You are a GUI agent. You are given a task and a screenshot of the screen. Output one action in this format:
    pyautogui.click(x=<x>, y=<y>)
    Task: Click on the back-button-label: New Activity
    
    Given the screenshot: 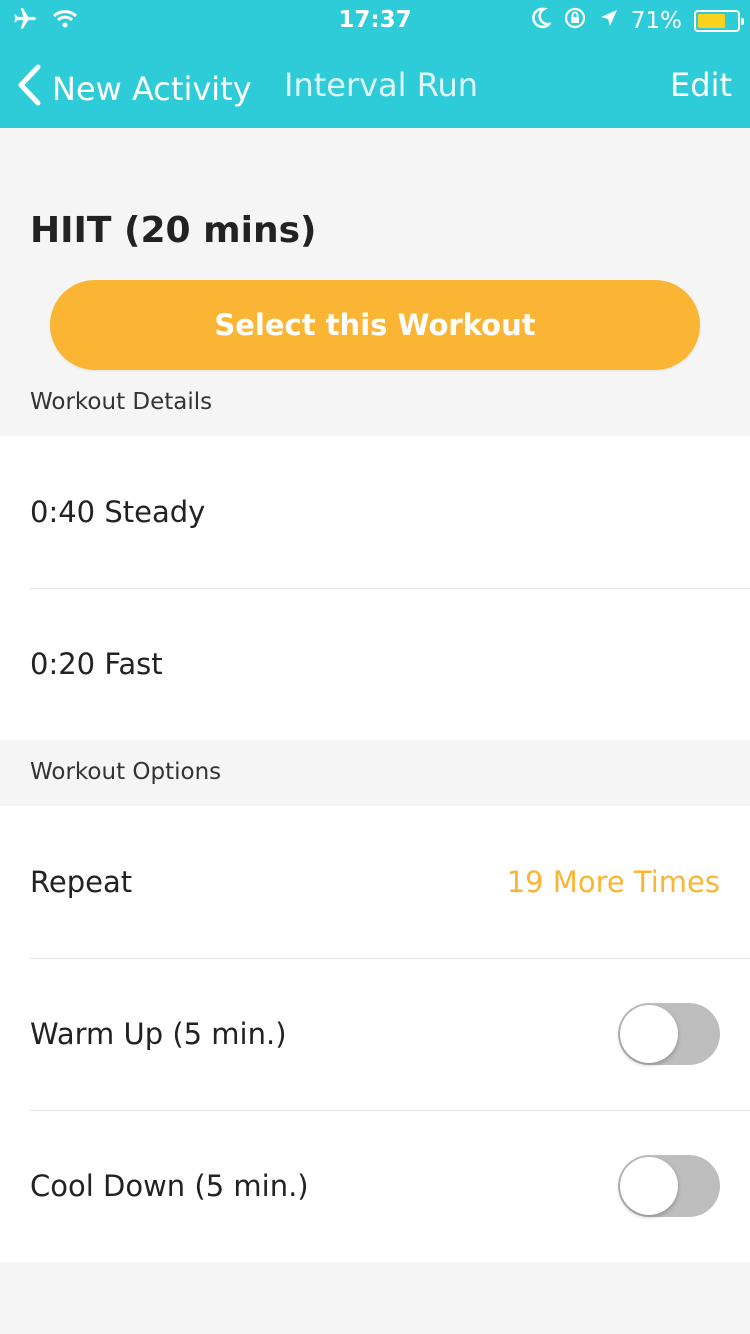 What is the action you would take?
    pyautogui.click(x=152, y=89)
    